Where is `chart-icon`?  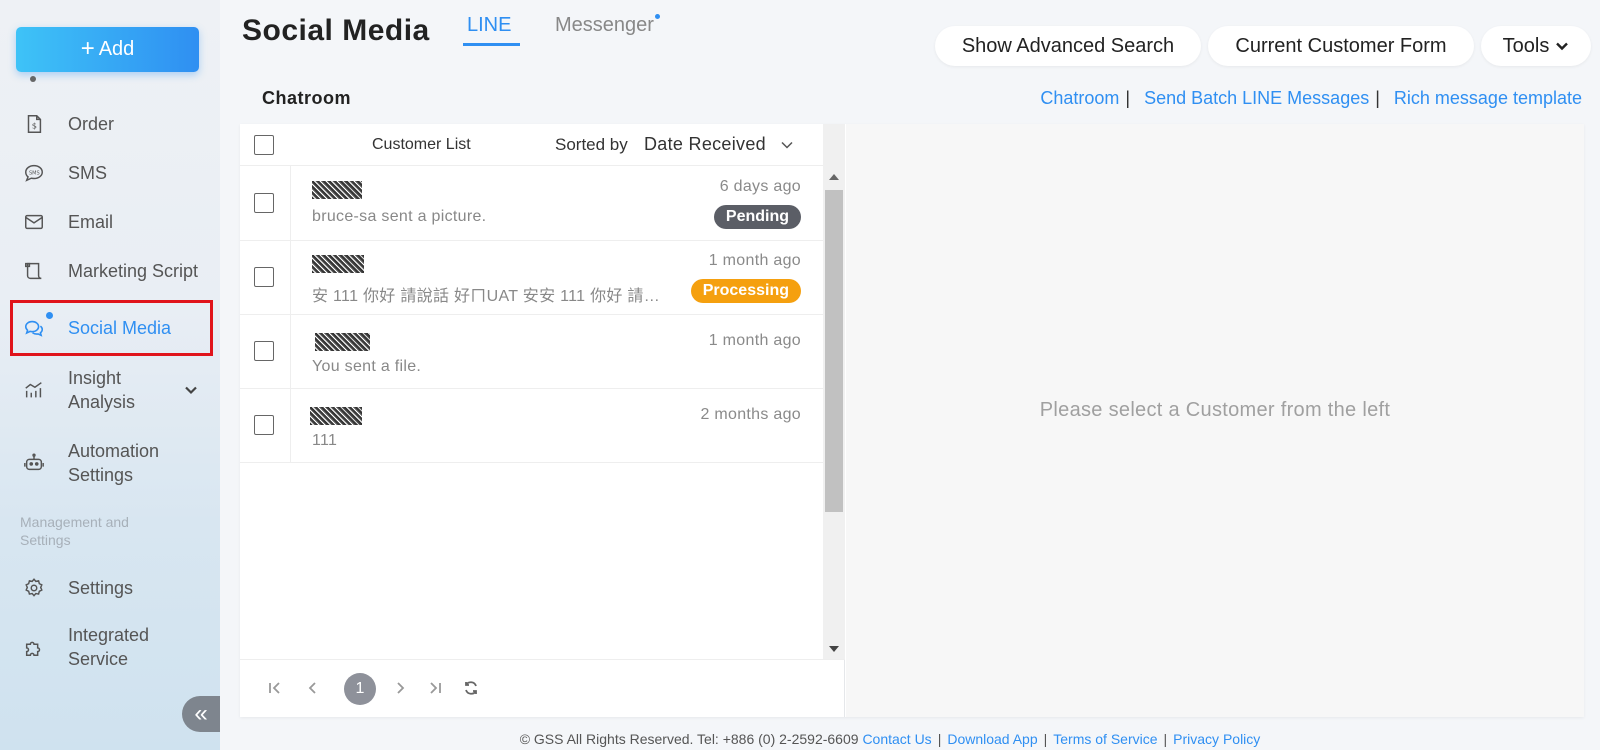 chart-icon is located at coordinates (34, 390).